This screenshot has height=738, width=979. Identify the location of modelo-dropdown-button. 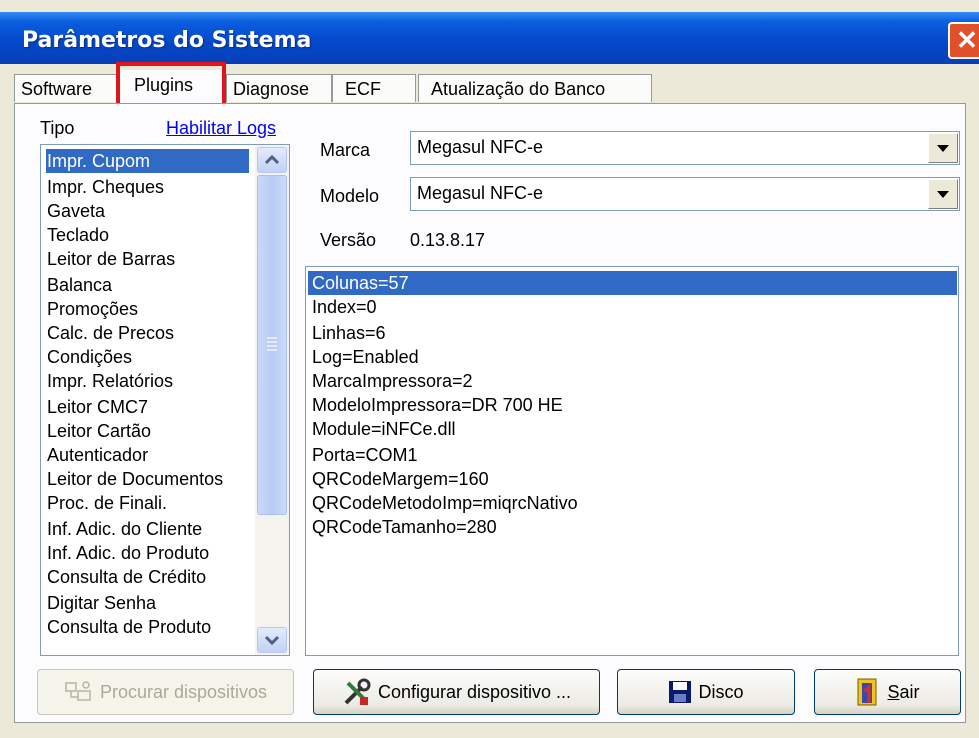
(943, 194).